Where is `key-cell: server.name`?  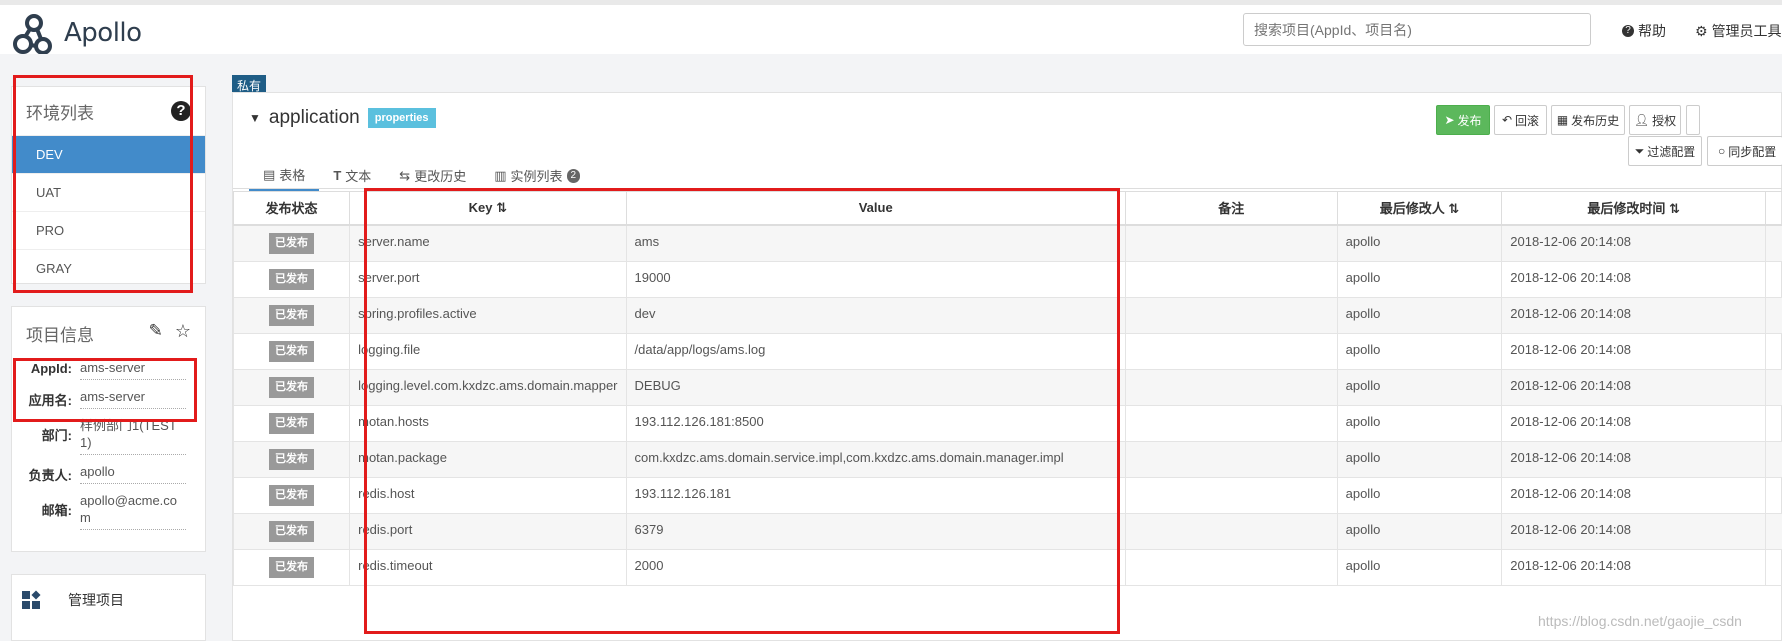 key-cell: server.name is located at coordinates (488, 243).